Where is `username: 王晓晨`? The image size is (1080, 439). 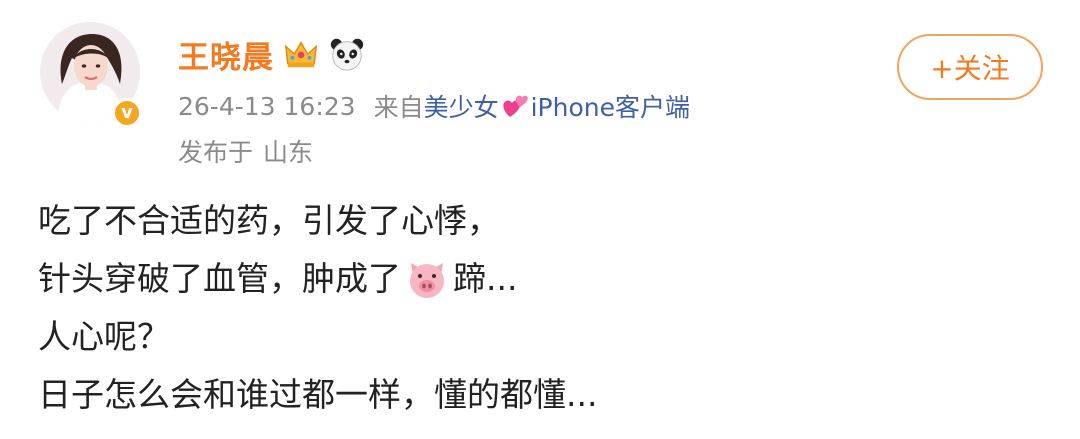 username: 王晓晨 is located at coordinates (226, 54).